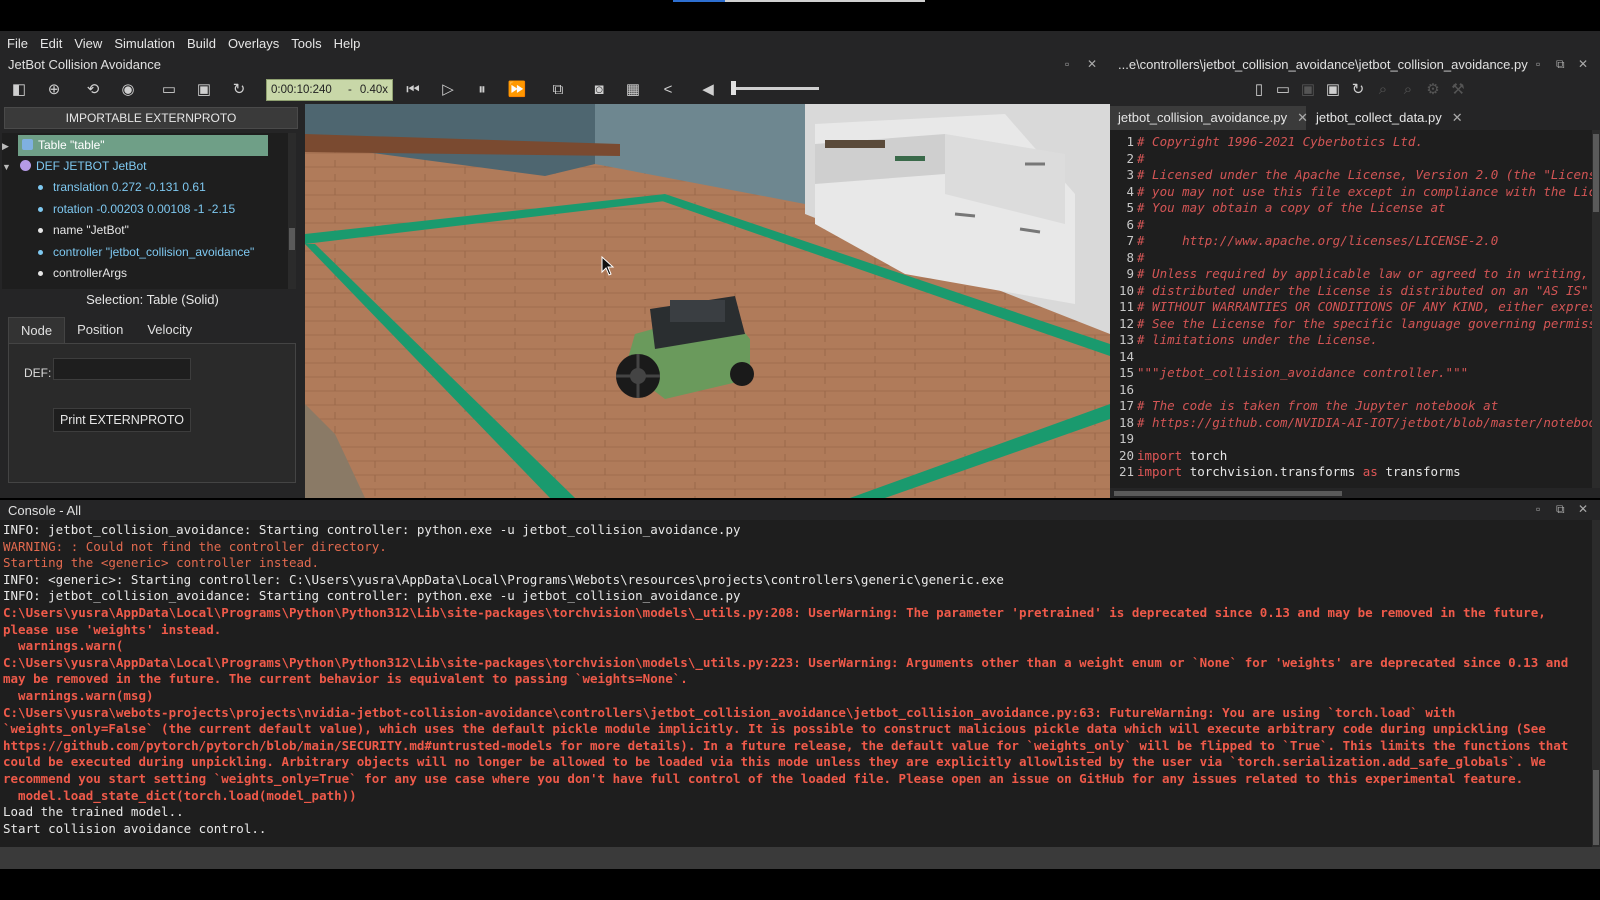 Image resolution: width=1600 pixels, height=900 pixels. Describe the element at coordinates (1458, 90) in the screenshot. I see `clean-icon: ⚒` at that location.